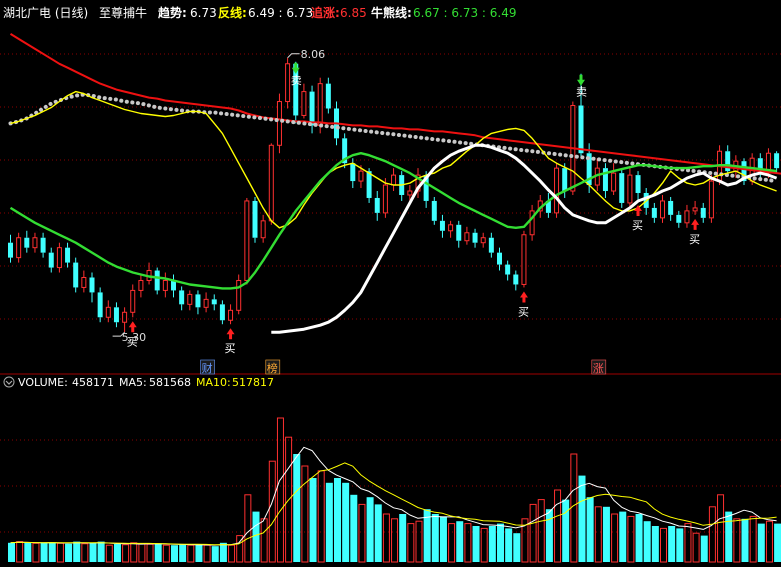 This screenshot has height=567, width=781. What do you see at coordinates (9, 382) in the screenshot?
I see `chevron-down-icon` at bounding box center [9, 382].